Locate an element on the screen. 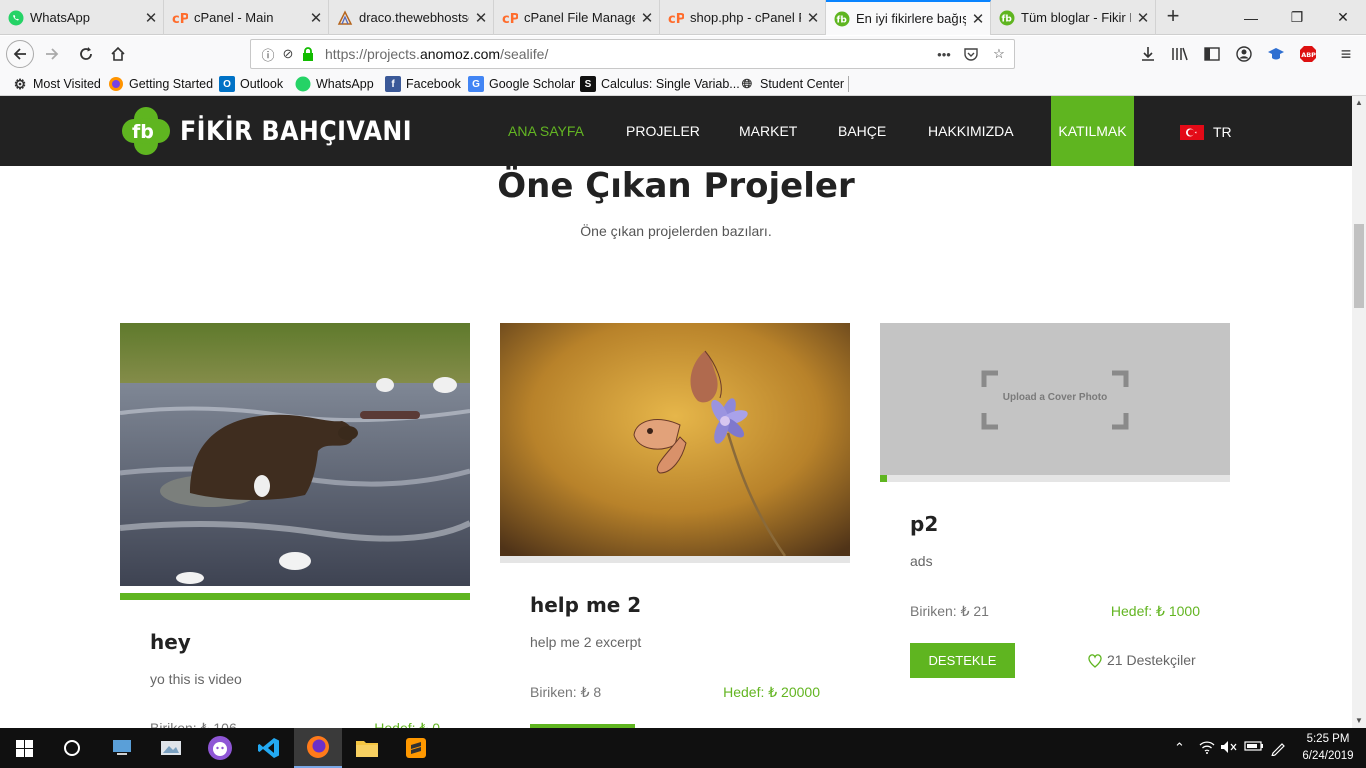  url-text: https://projects.anomoz.com/sealife/ is located at coordinates (436, 54).